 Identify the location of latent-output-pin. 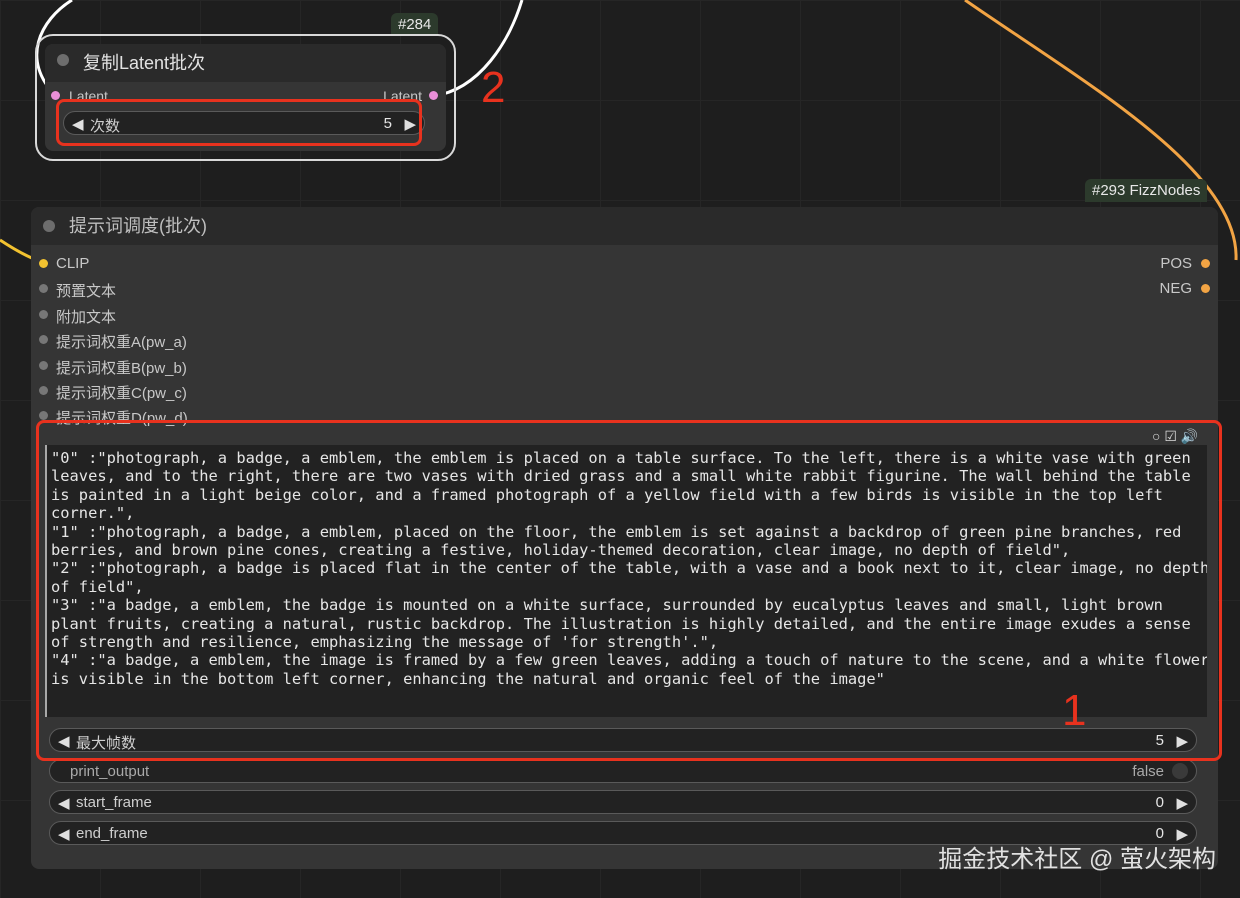
(433, 95).